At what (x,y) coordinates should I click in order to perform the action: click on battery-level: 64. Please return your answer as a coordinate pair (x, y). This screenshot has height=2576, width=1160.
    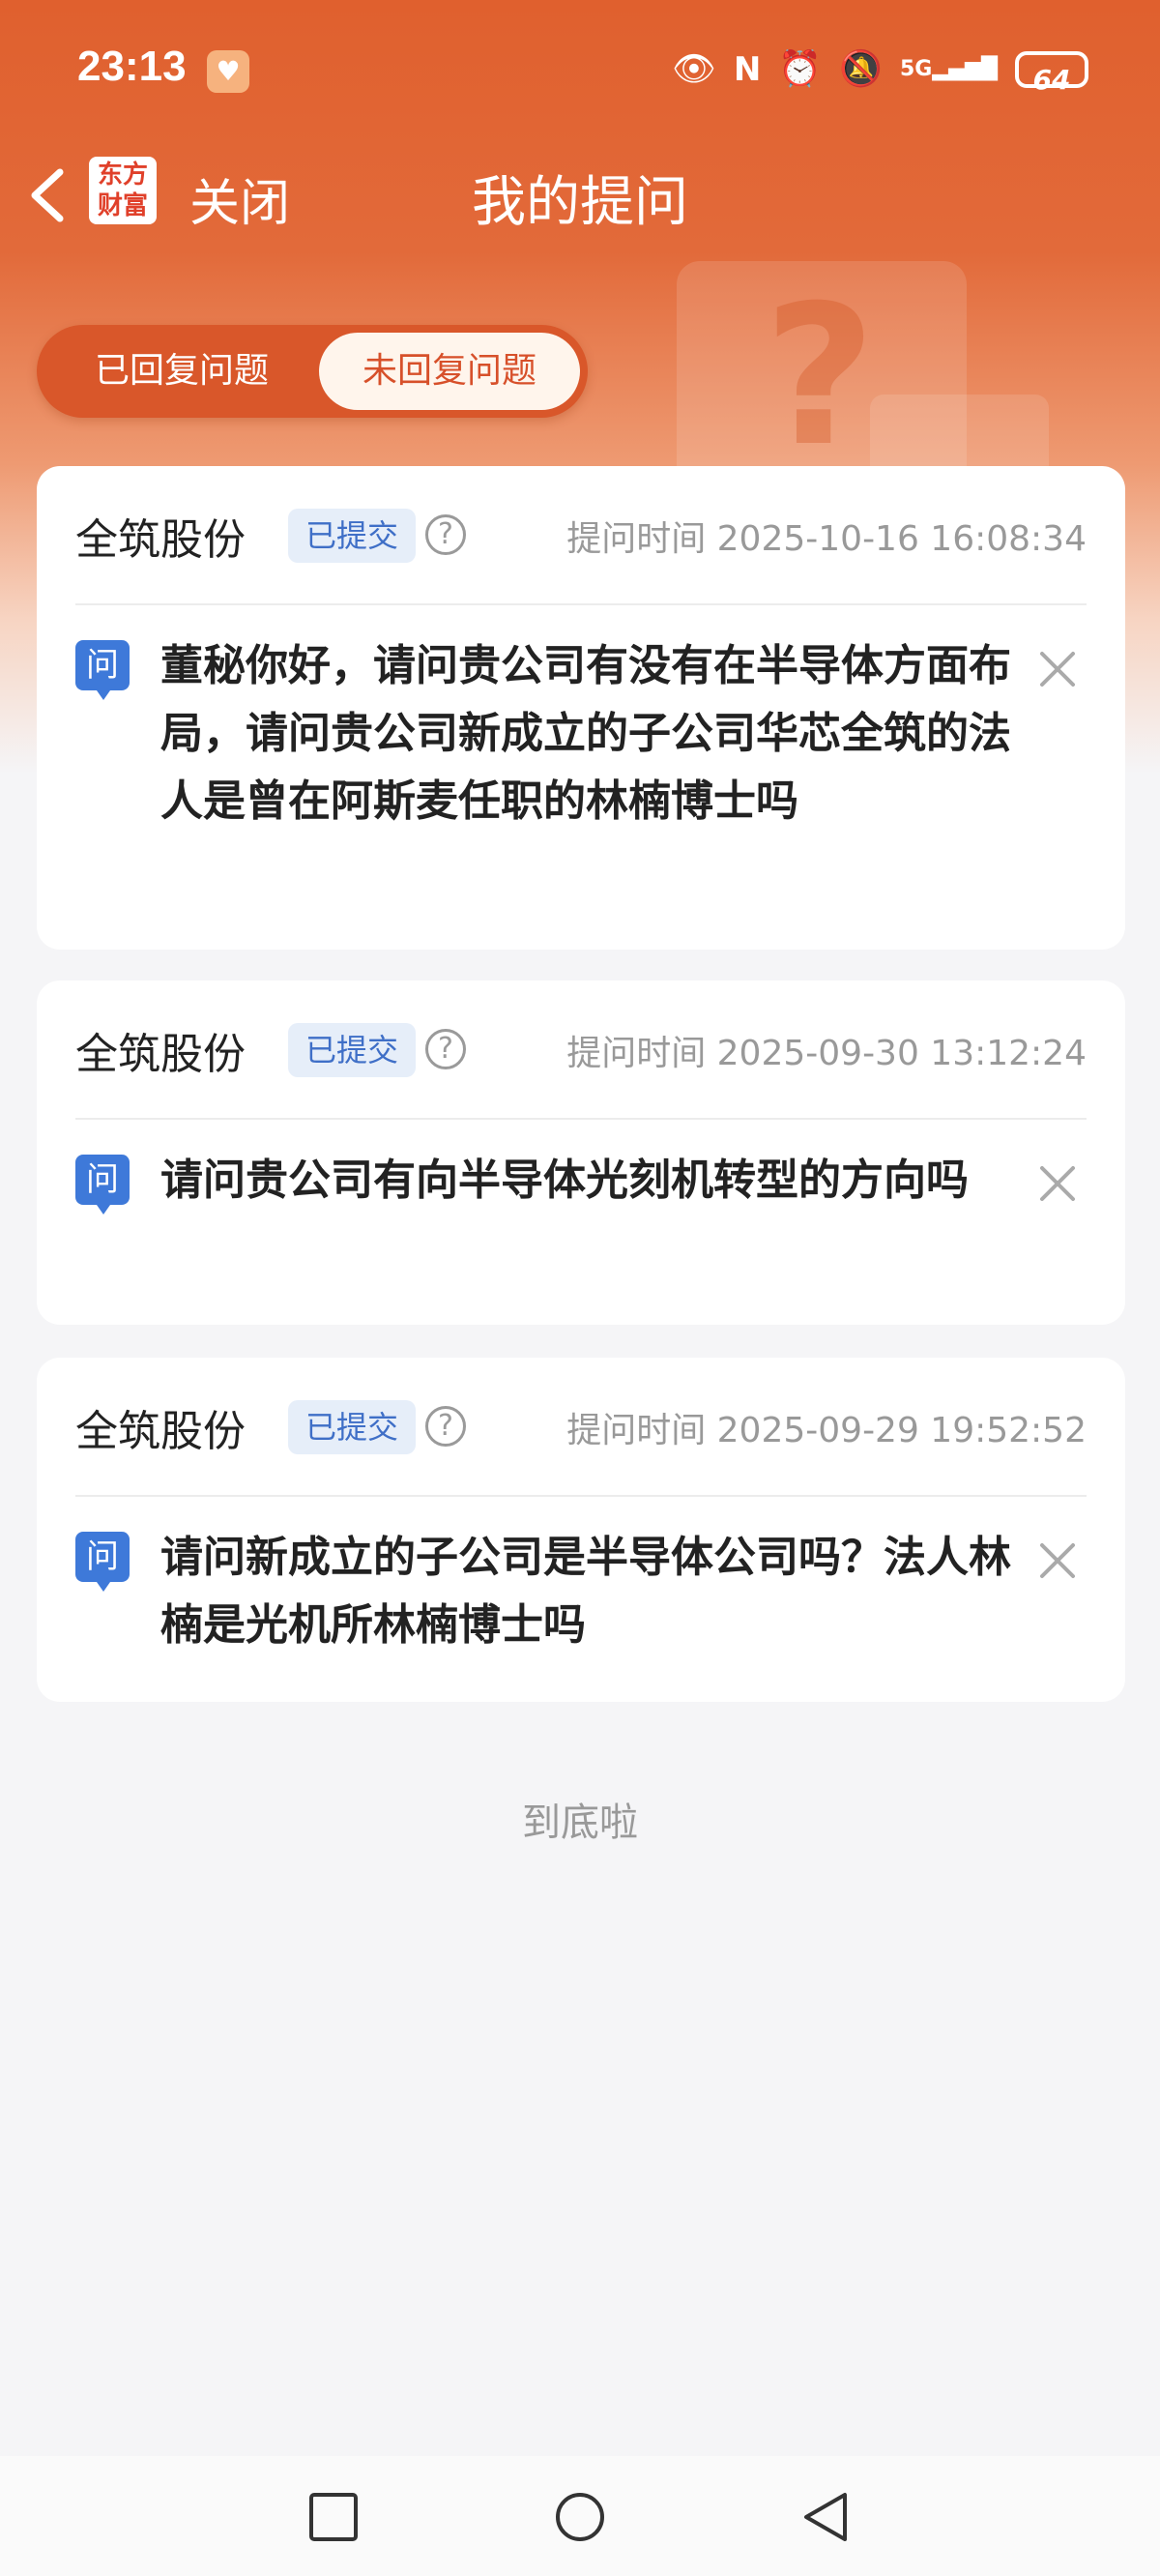
    Looking at the image, I should click on (1052, 80).